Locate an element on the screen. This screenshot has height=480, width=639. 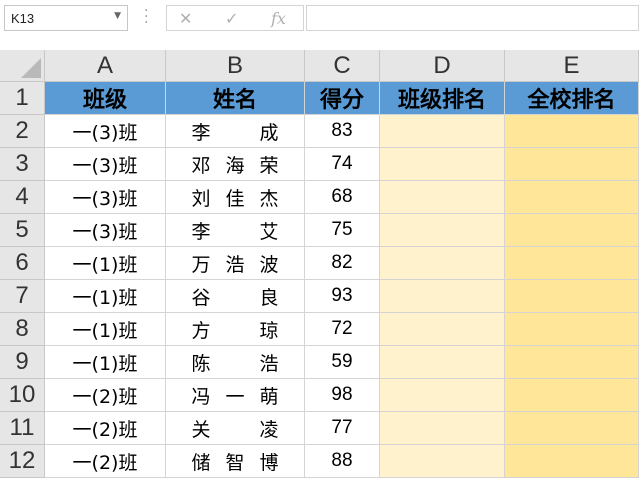
cancel-icon: ✕ is located at coordinates (185, 18).